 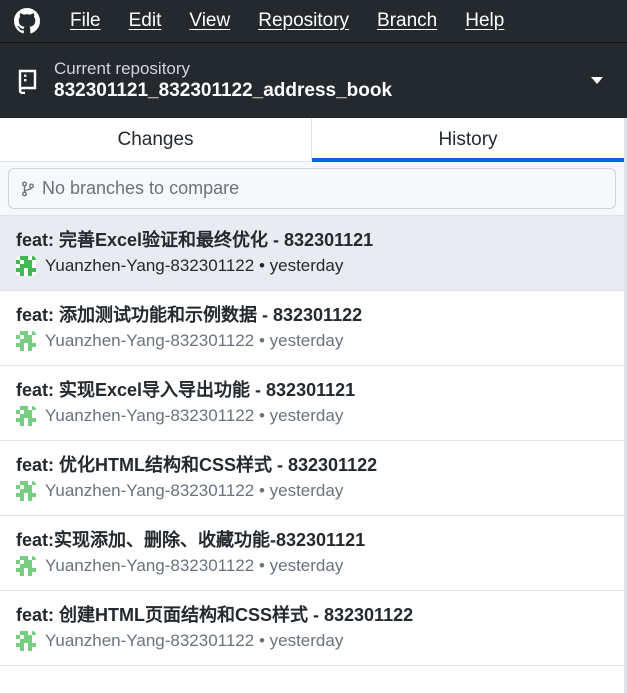 I want to click on menu-file-label: File, so click(x=85, y=20).